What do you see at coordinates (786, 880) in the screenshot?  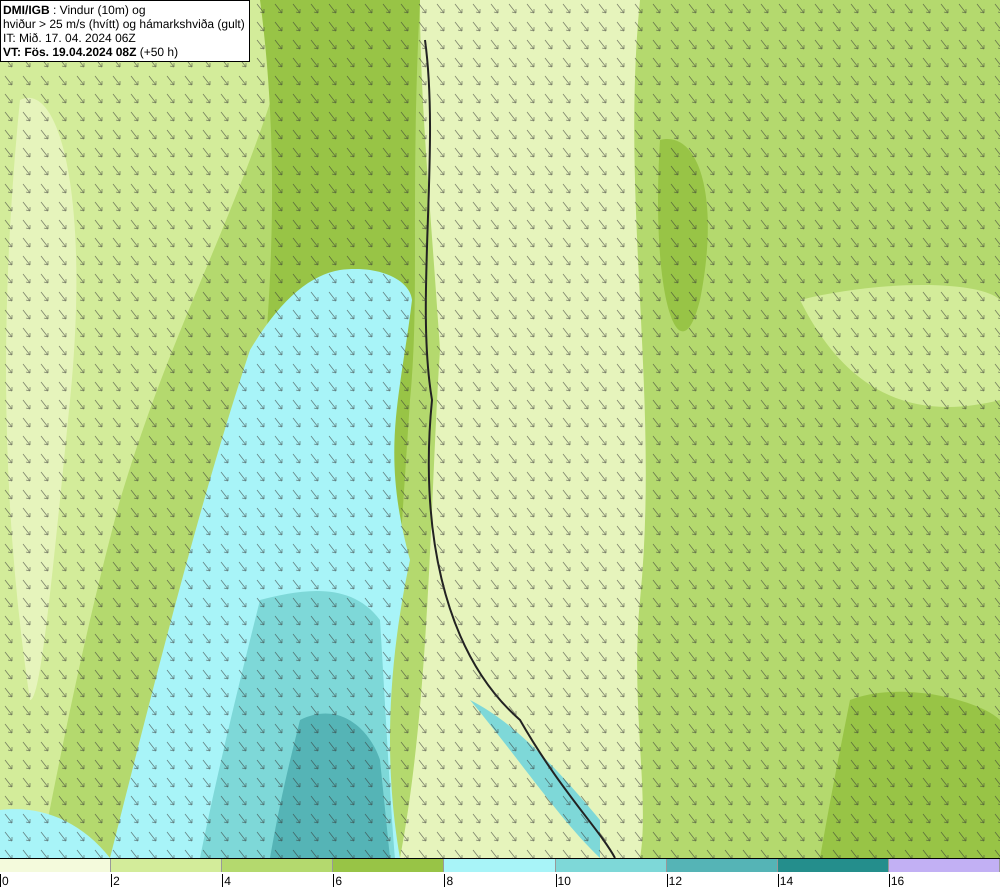 I see `legend-label: 14` at bounding box center [786, 880].